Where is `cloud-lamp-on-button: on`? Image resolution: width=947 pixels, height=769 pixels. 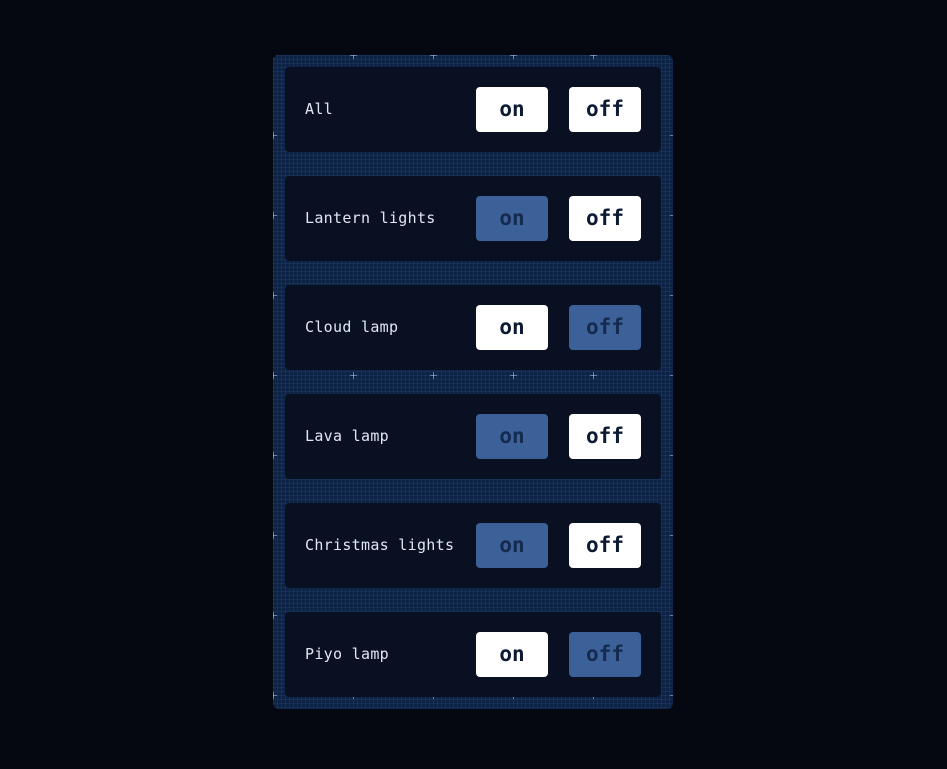
cloud-lamp-on-button: on is located at coordinates (512, 327).